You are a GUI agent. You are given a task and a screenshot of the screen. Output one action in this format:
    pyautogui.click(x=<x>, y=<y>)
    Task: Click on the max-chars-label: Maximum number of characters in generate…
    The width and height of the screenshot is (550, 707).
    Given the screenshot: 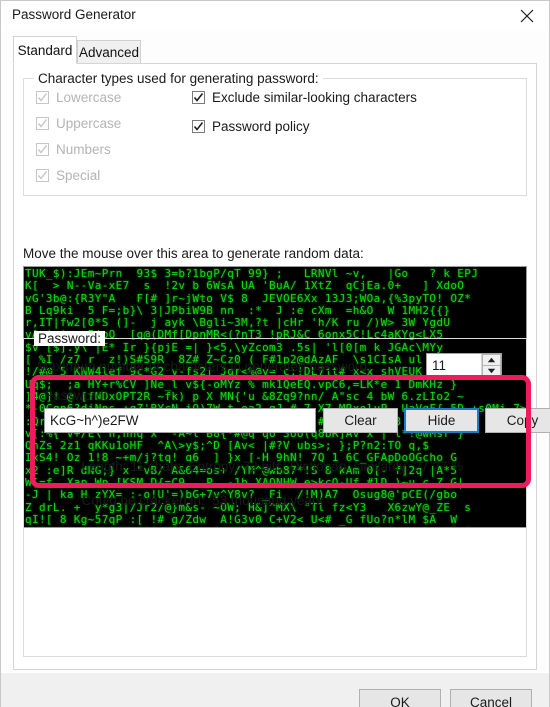 What is the action you would take?
    pyautogui.click(x=204, y=366)
    